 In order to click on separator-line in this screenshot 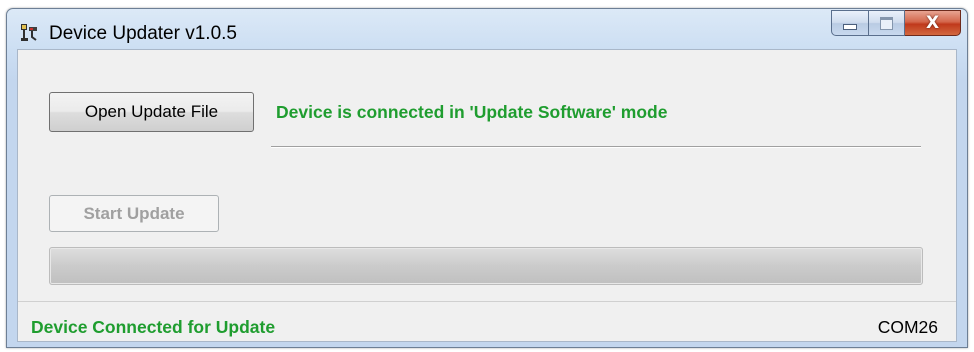, I will do `click(596, 147)`.